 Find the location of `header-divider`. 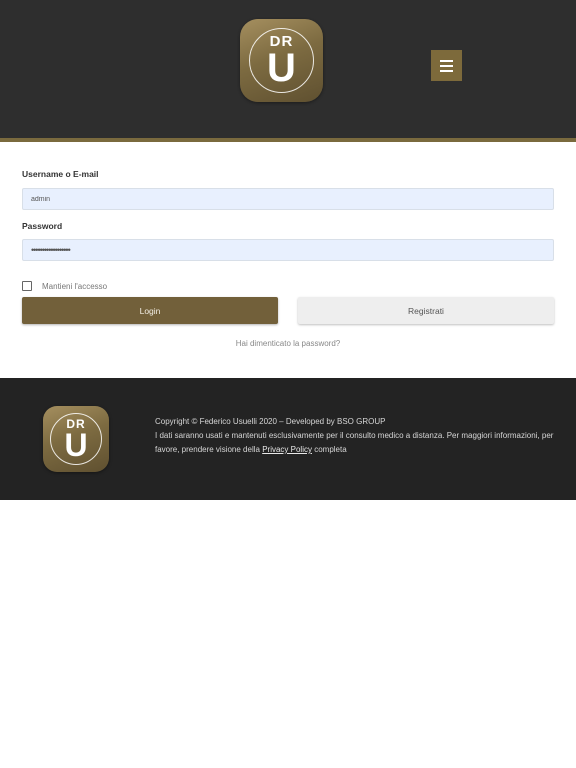

header-divider is located at coordinates (288, 140).